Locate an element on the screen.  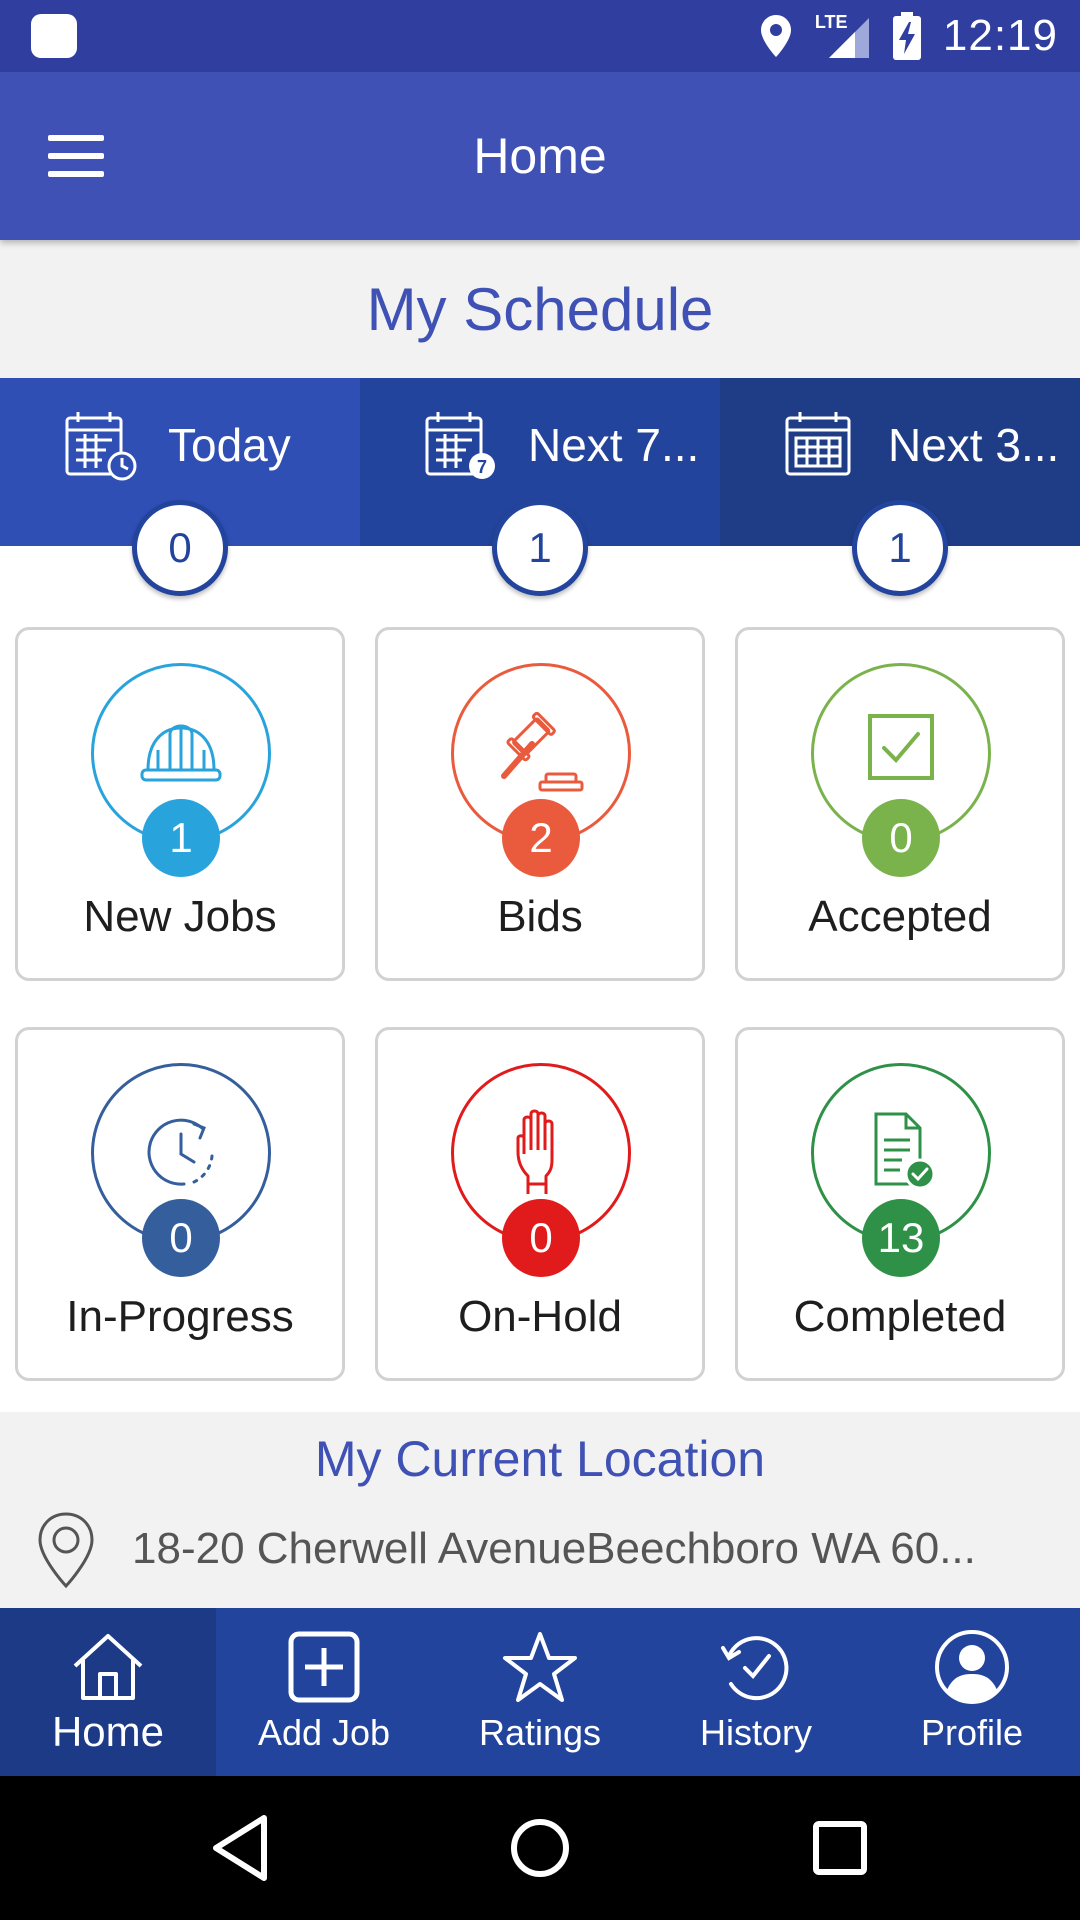
nav-history-label: History is located at coordinates (755, 1732).